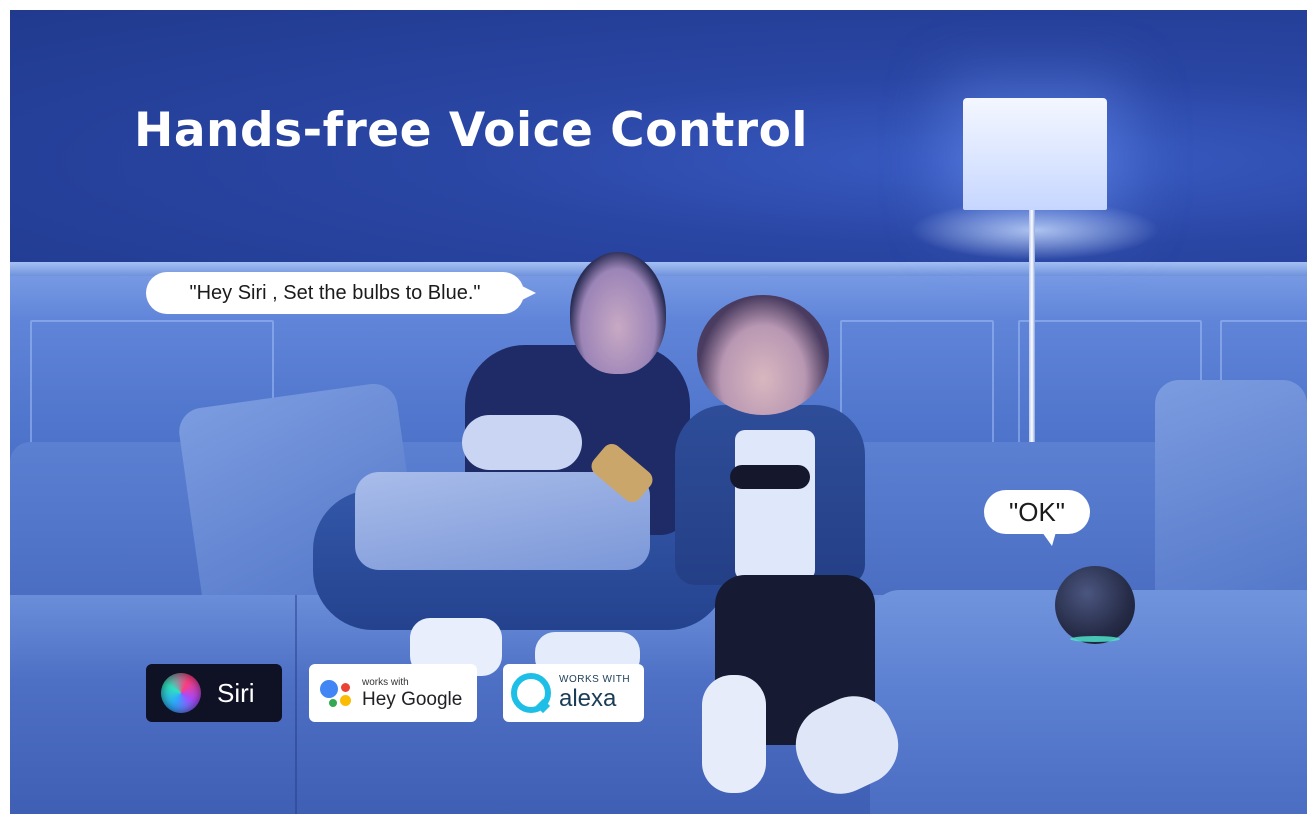  I want to click on alexa-icon, so click(531, 693).